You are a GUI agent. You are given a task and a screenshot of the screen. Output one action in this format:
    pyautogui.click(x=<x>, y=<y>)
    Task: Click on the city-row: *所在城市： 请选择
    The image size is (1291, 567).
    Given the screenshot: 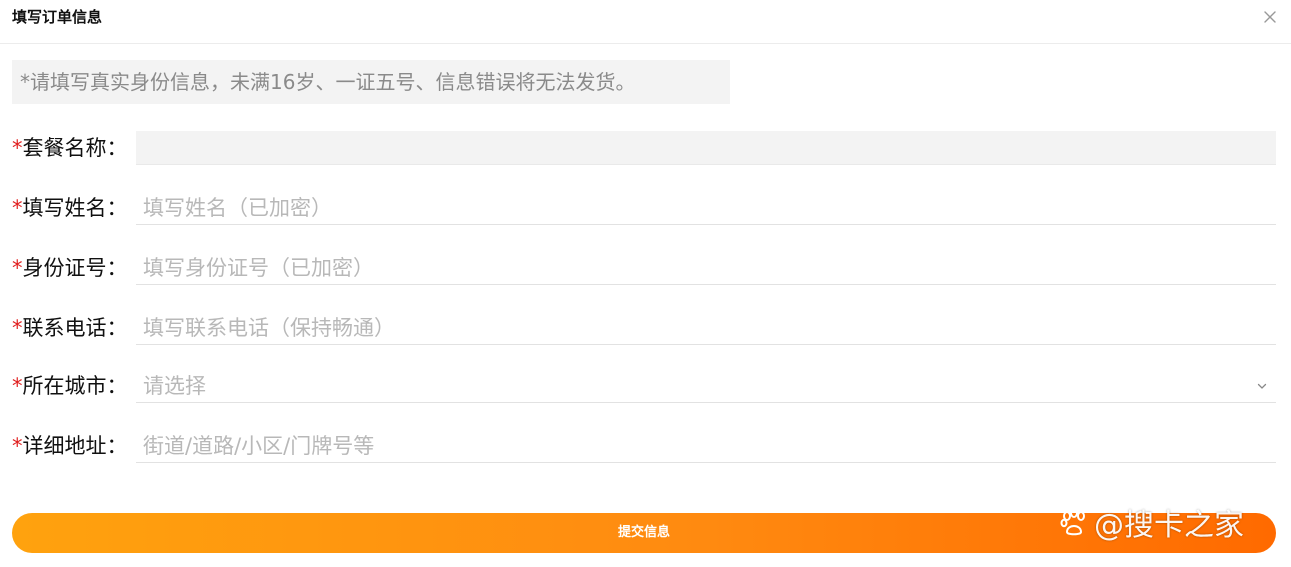 What is the action you would take?
    pyautogui.click(x=645, y=386)
    